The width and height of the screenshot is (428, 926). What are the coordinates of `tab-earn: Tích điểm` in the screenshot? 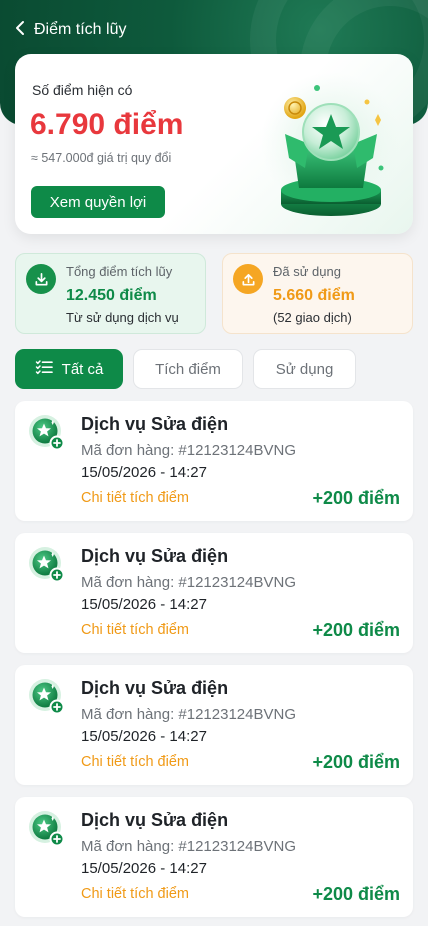 It's located at (188, 369).